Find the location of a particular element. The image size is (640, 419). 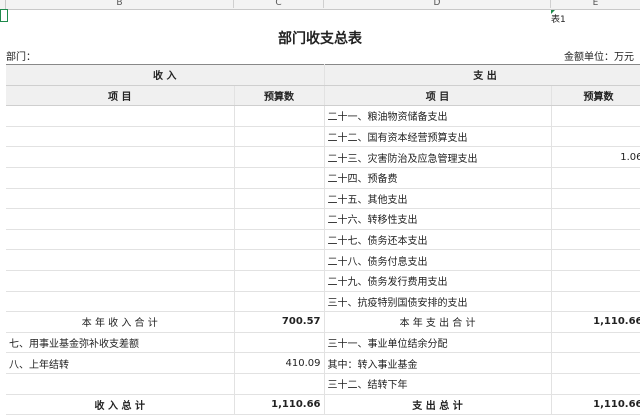

income-item-header: 项 目 is located at coordinates (120, 96).